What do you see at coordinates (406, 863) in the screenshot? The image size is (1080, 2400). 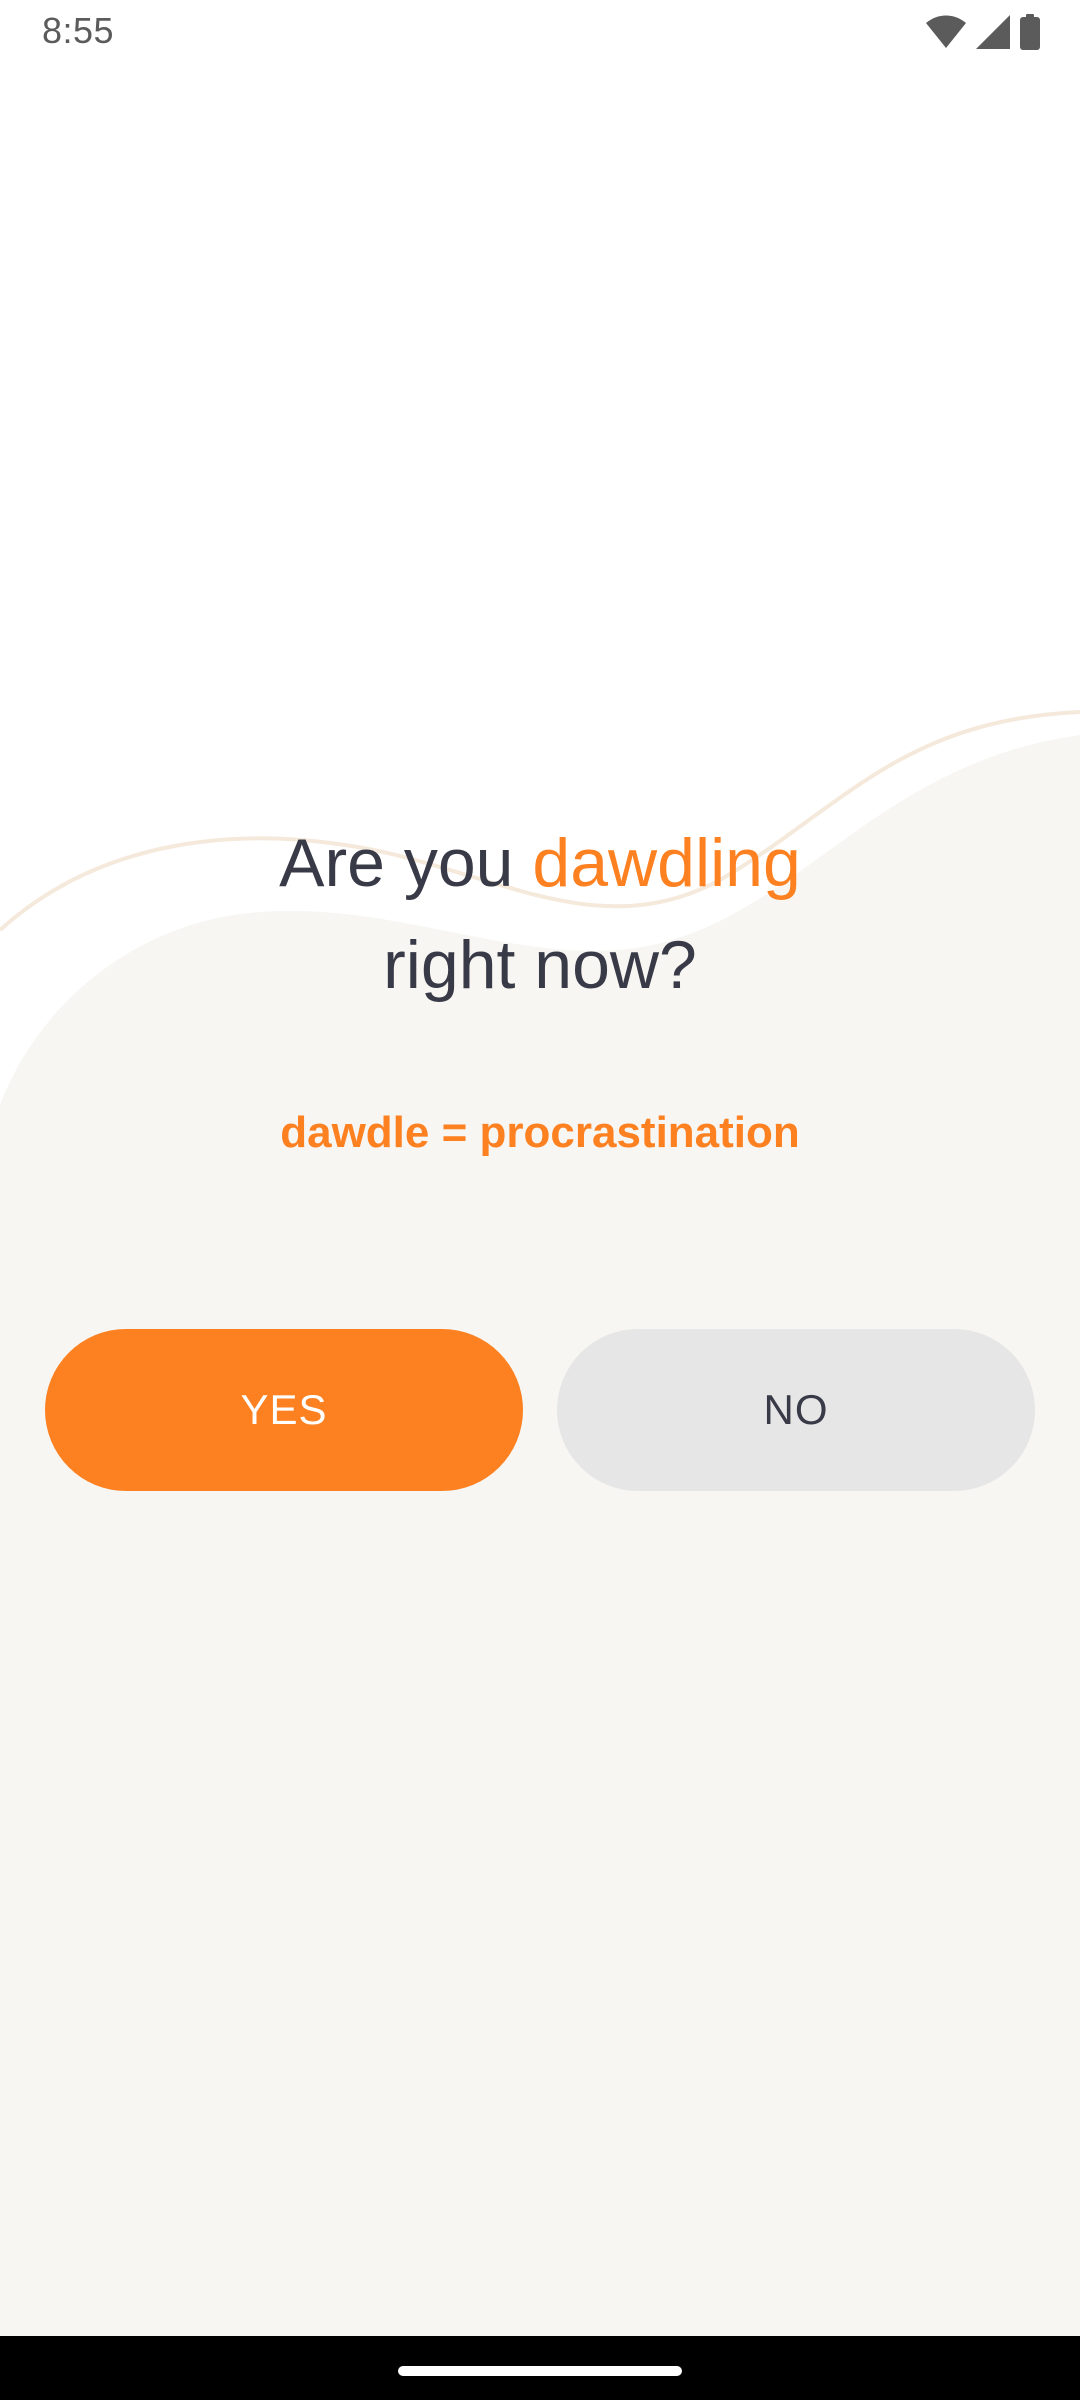 I see `headline-prefix: Are you` at bounding box center [406, 863].